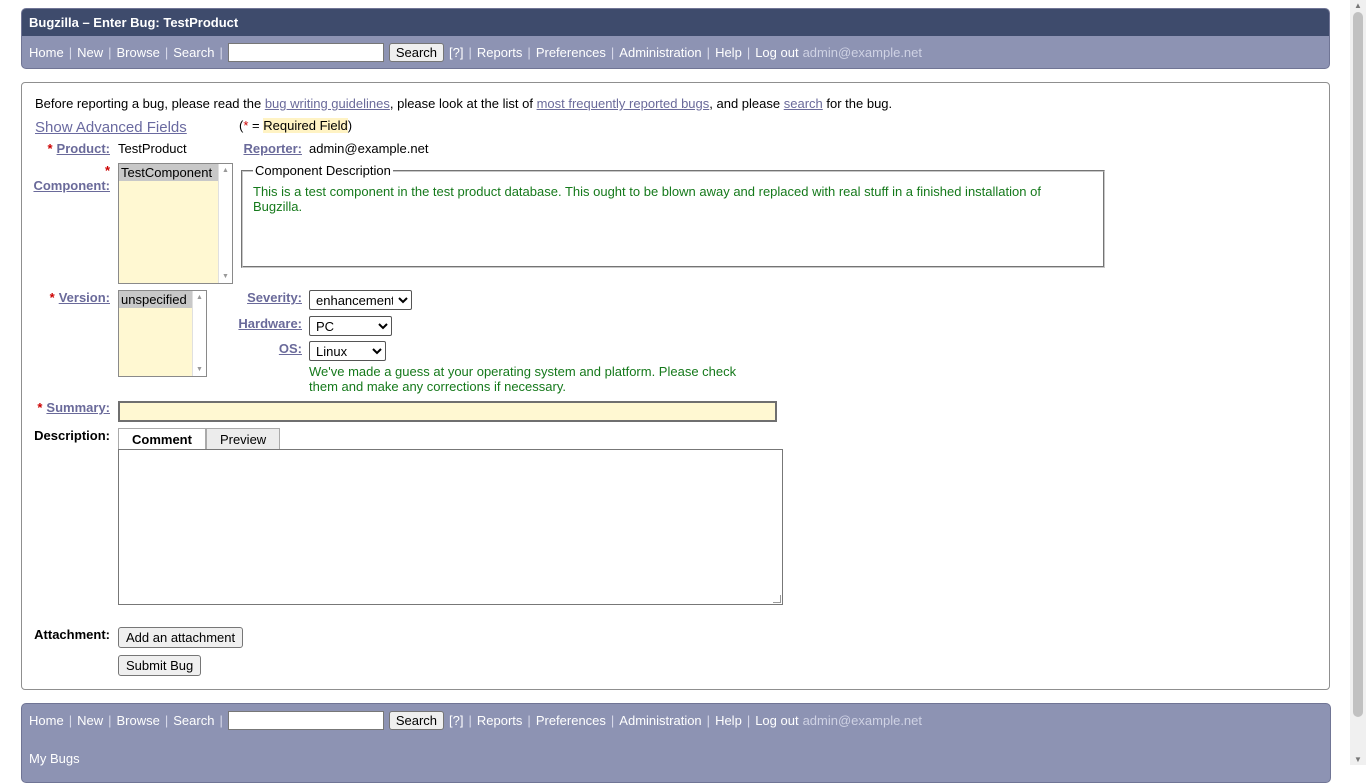 This screenshot has width=1366, height=783. I want to click on description-label-text: Description:, so click(72, 435).